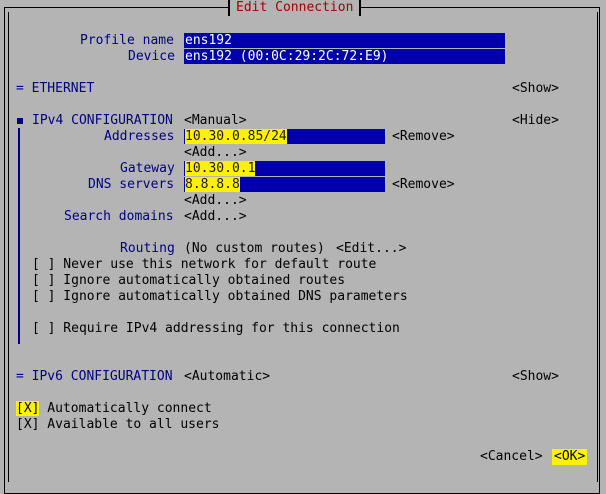 Image resolution: width=606 pixels, height=494 pixels. Describe the element at coordinates (227, 377) in the screenshot. I see `ipv6-mode-button: <Automatic>` at that location.